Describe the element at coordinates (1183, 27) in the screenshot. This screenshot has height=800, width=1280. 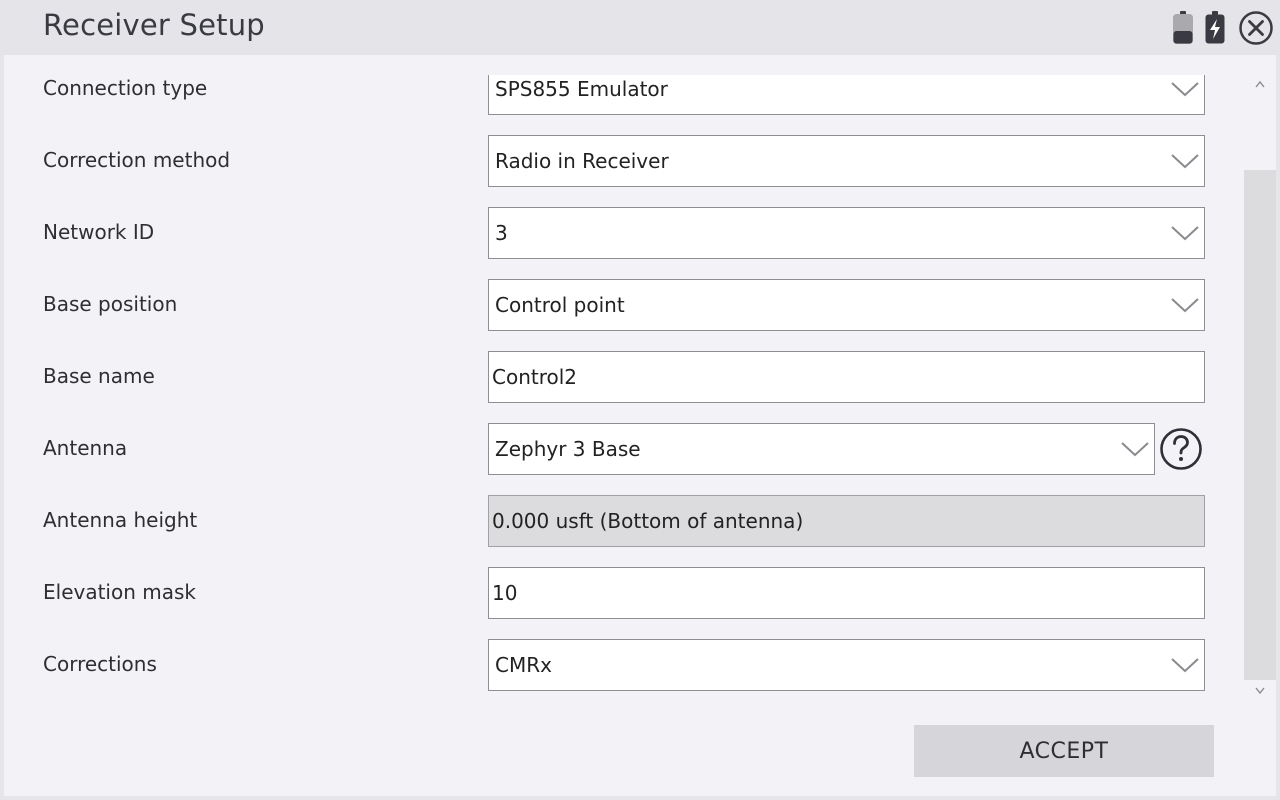
I see `battery-icon` at that location.